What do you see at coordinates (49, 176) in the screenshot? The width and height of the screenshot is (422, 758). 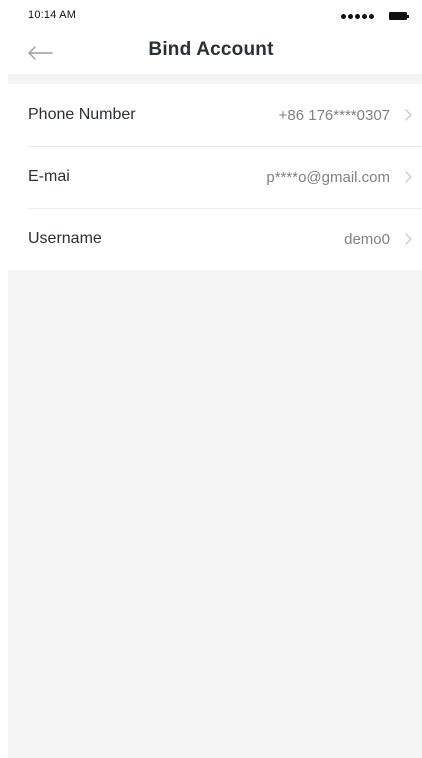 I see `email-label: E-mai` at bounding box center [49, 176].